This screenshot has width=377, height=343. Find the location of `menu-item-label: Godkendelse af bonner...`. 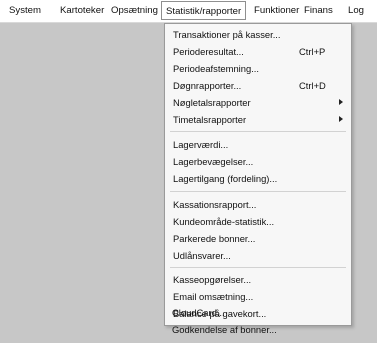

menu-item-label: Godkendelse af bonner... is located at coordinates (224, 329).